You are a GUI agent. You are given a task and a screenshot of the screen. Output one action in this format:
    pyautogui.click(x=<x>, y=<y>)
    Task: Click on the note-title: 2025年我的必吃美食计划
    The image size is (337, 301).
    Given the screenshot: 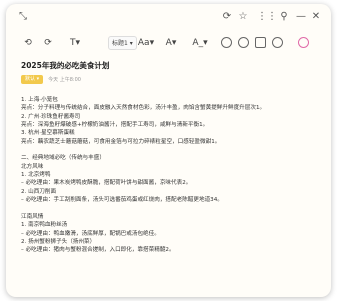 What is the action you would take?
    pyautogui.click(x=171, y=66)
    